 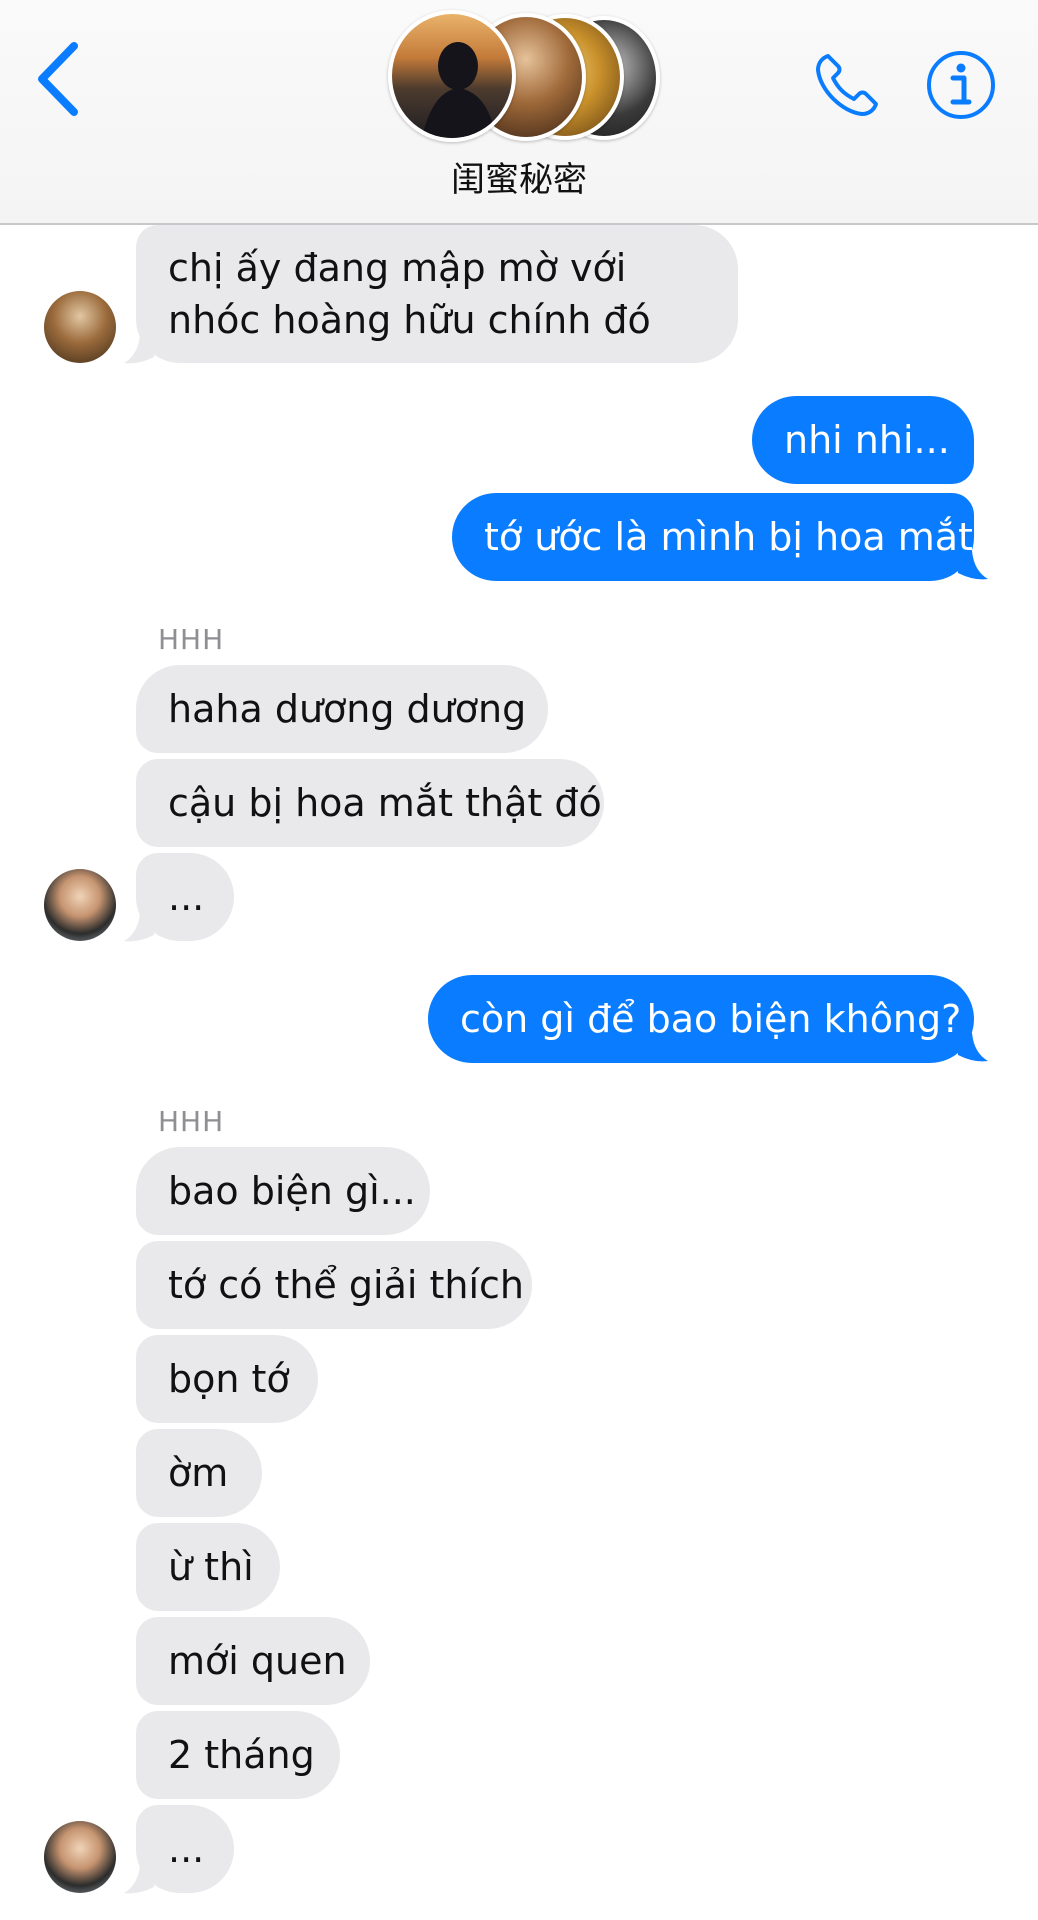 What do you see at coordinates (728, 537) in the screenshot?
I see `message-text: tớ ước là mình bị hoa mắt` at bounding box center [728, 537].